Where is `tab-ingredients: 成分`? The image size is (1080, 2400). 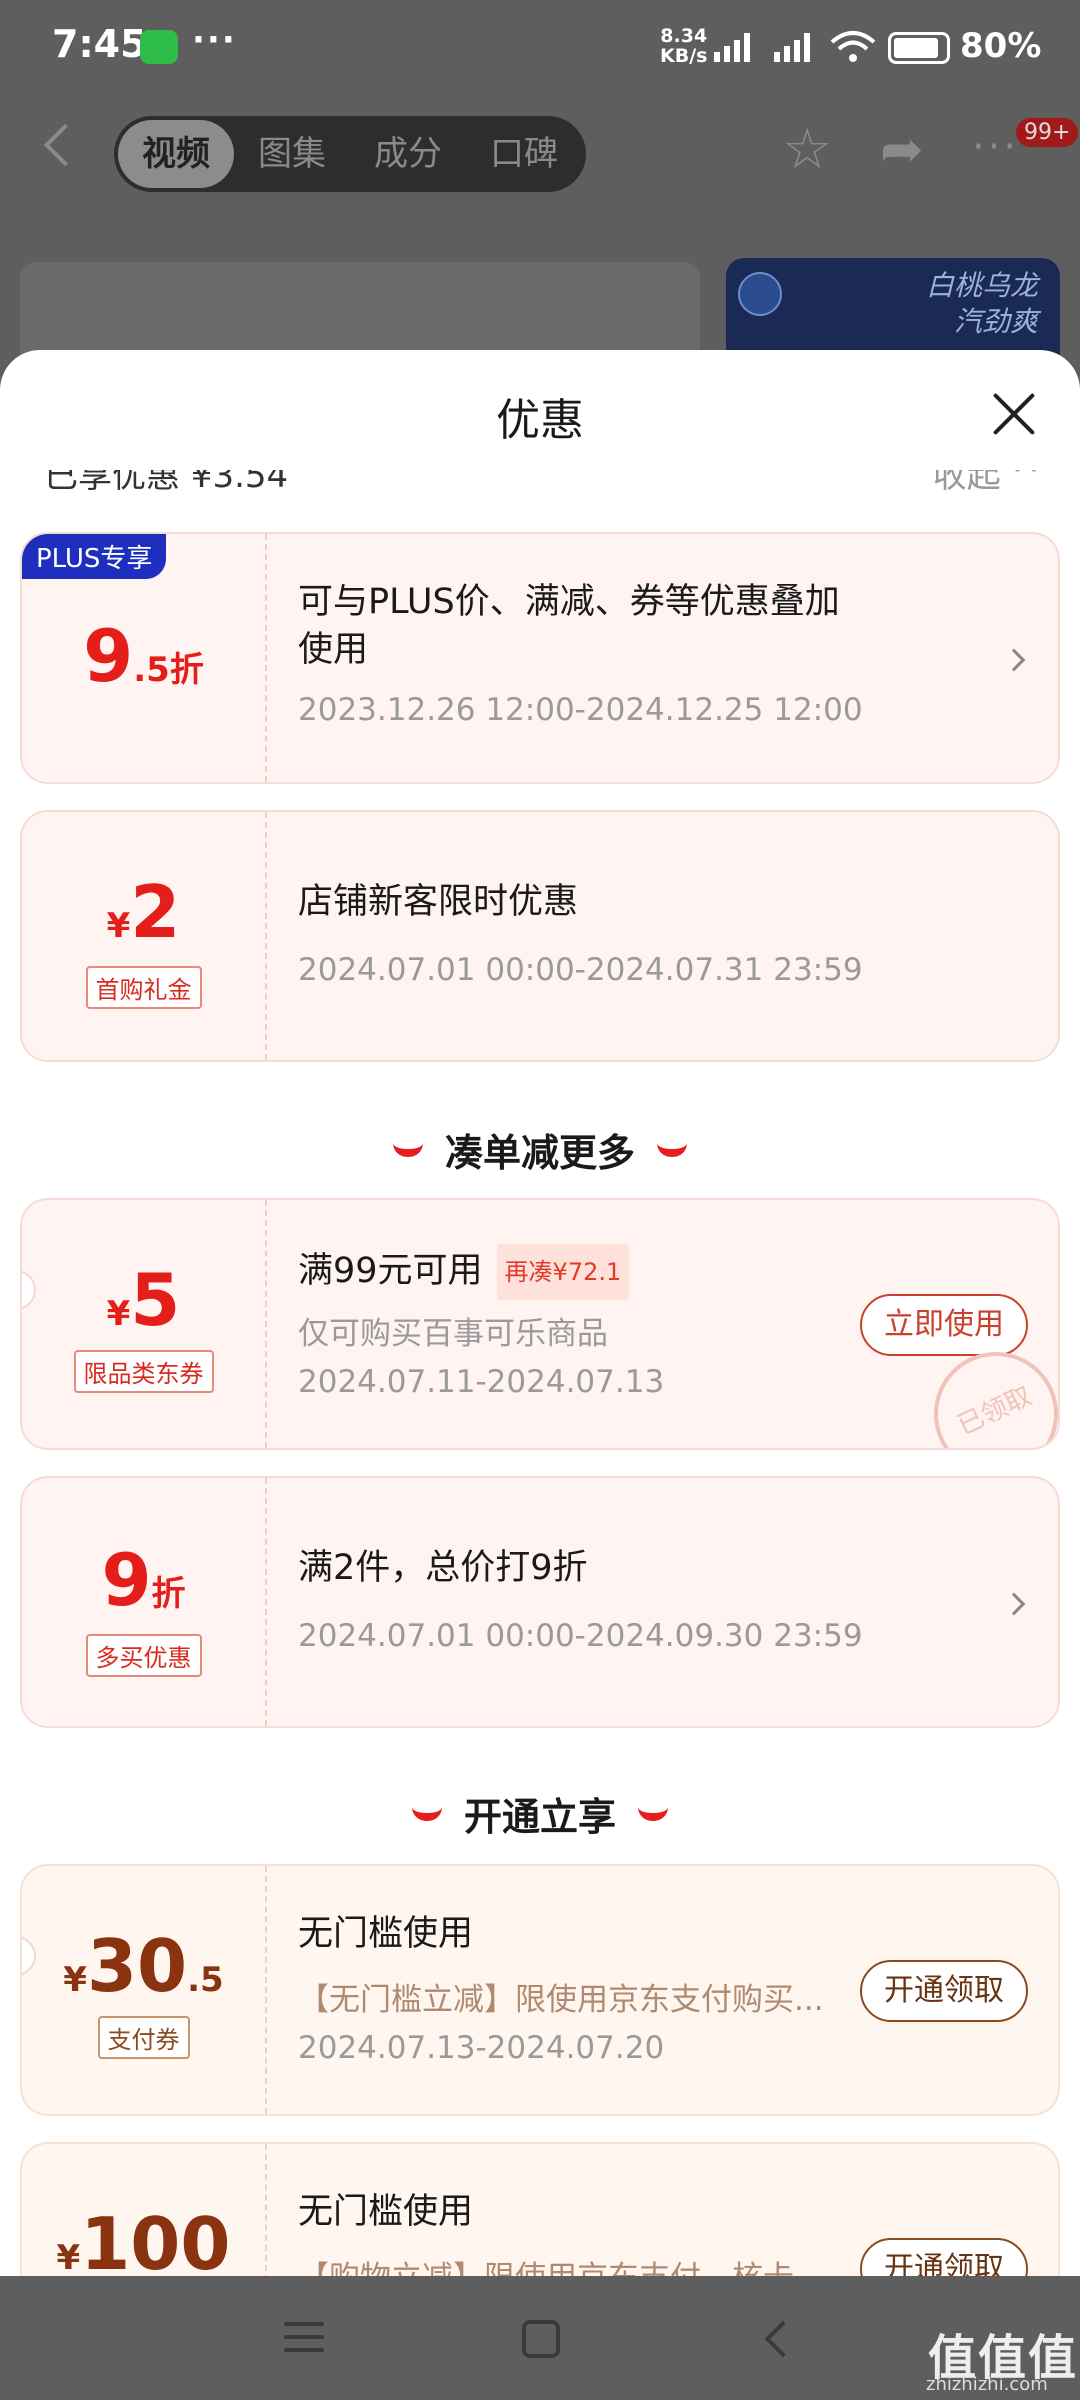
tab-ingredients: 成分 is located at coordinates (408, 154).